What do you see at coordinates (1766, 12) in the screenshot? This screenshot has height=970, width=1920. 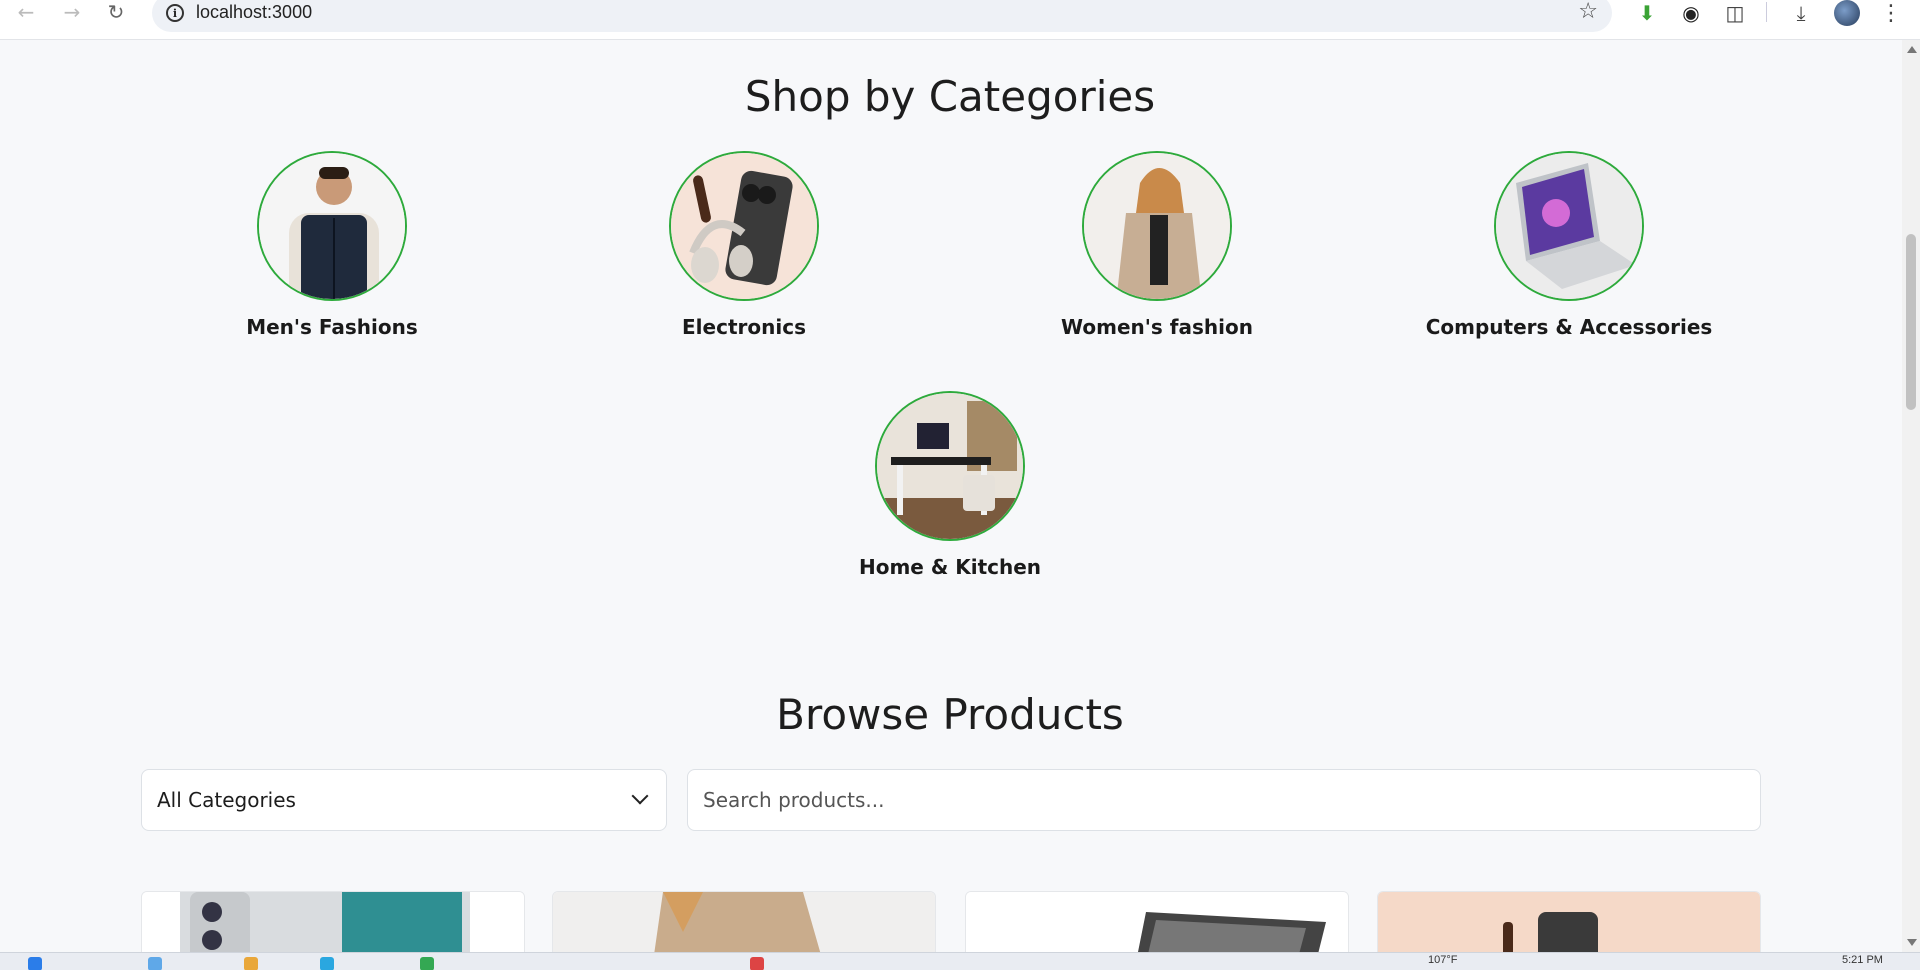 I see `toolbar-separator` at bounding box center [1766, 12].